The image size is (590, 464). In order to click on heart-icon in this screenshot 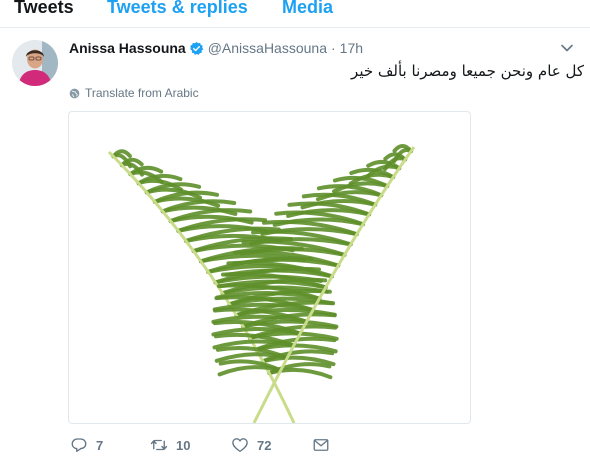, I will do `click(240, 445)`.